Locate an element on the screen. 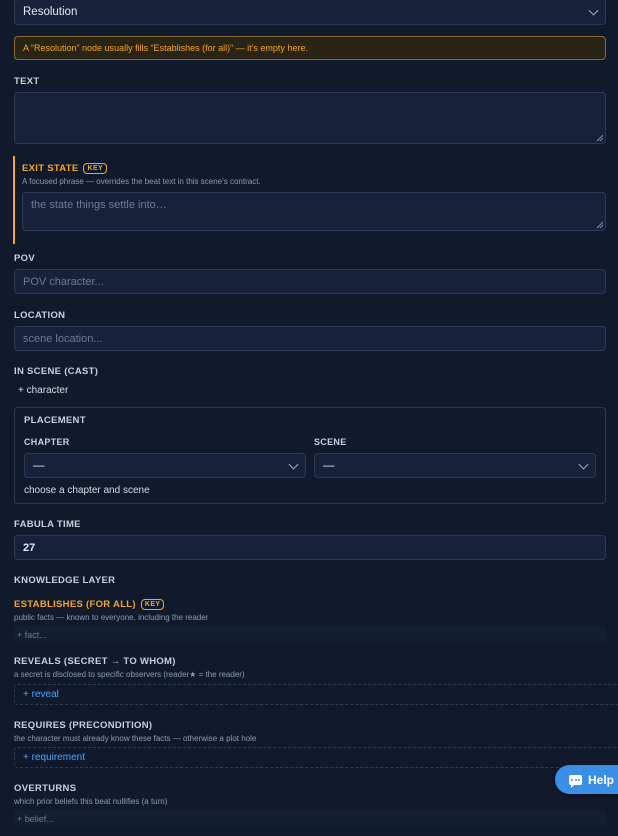 The width and height of the screenshot is (618, 836). overturns-label: OVERTURNS is located at coordinates (45, 788).